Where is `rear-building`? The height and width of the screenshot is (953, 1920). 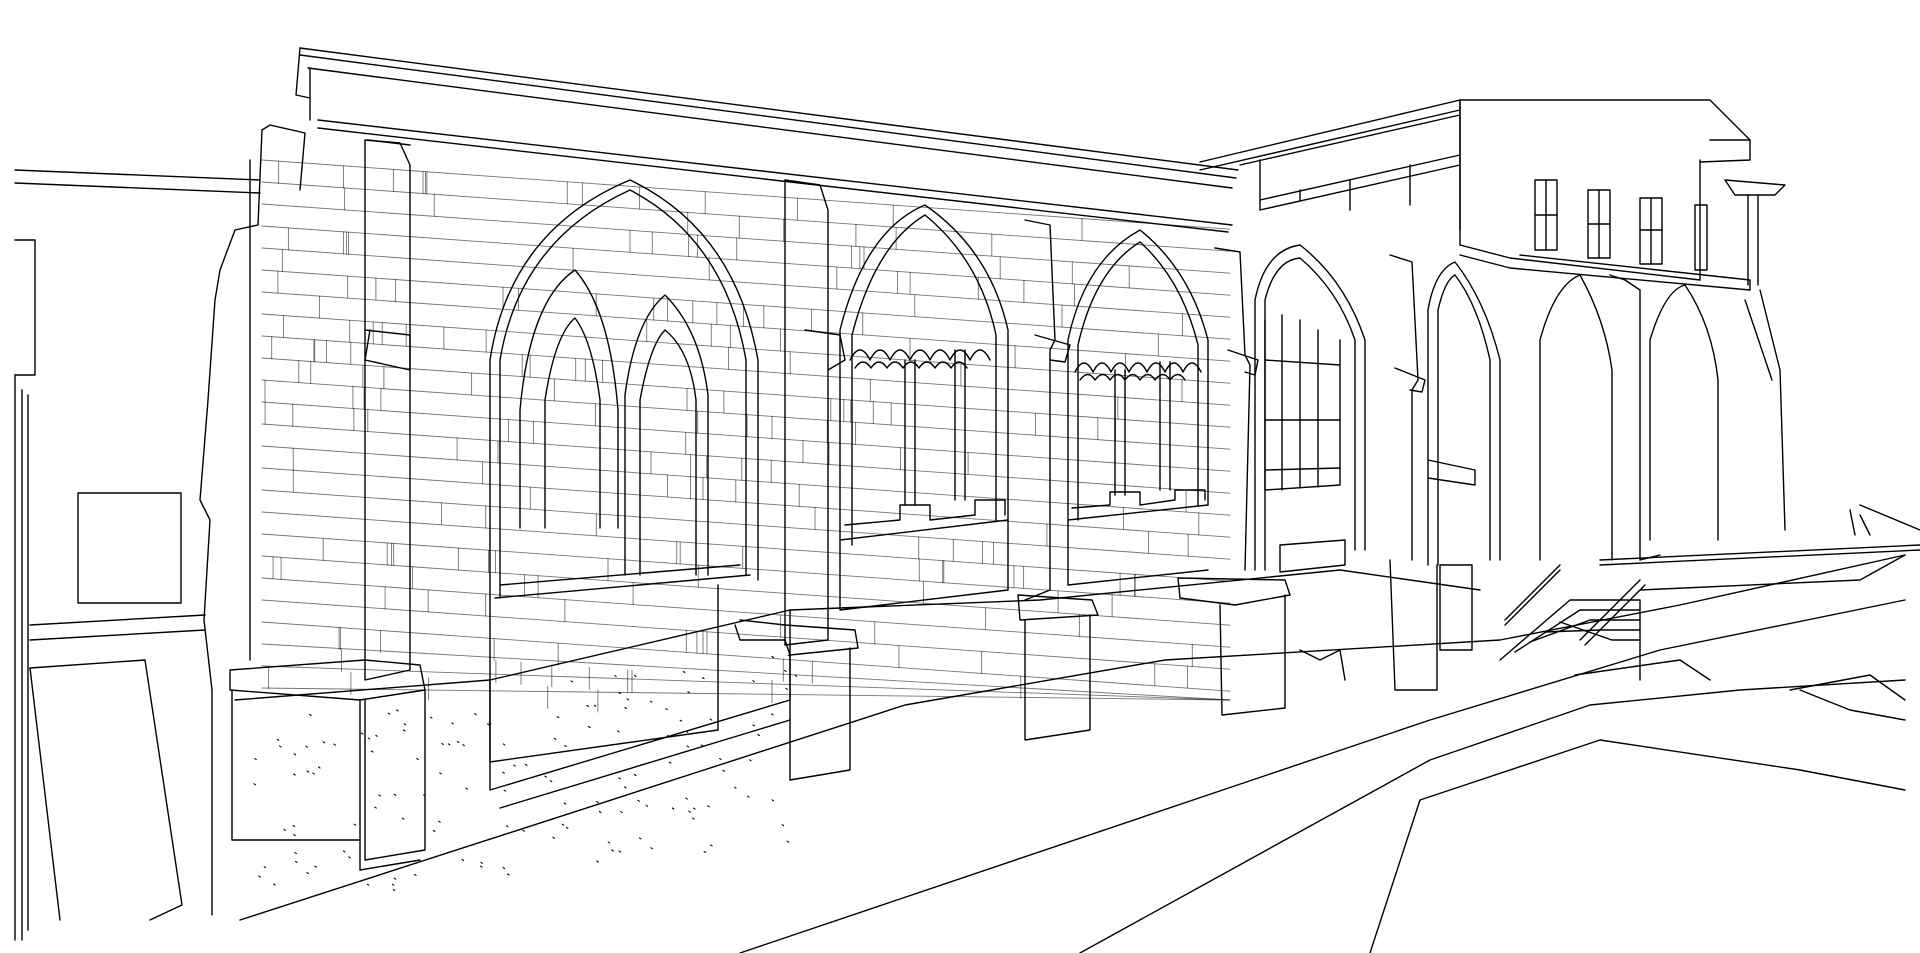
rear-building is located at coordinates (1492, 330).